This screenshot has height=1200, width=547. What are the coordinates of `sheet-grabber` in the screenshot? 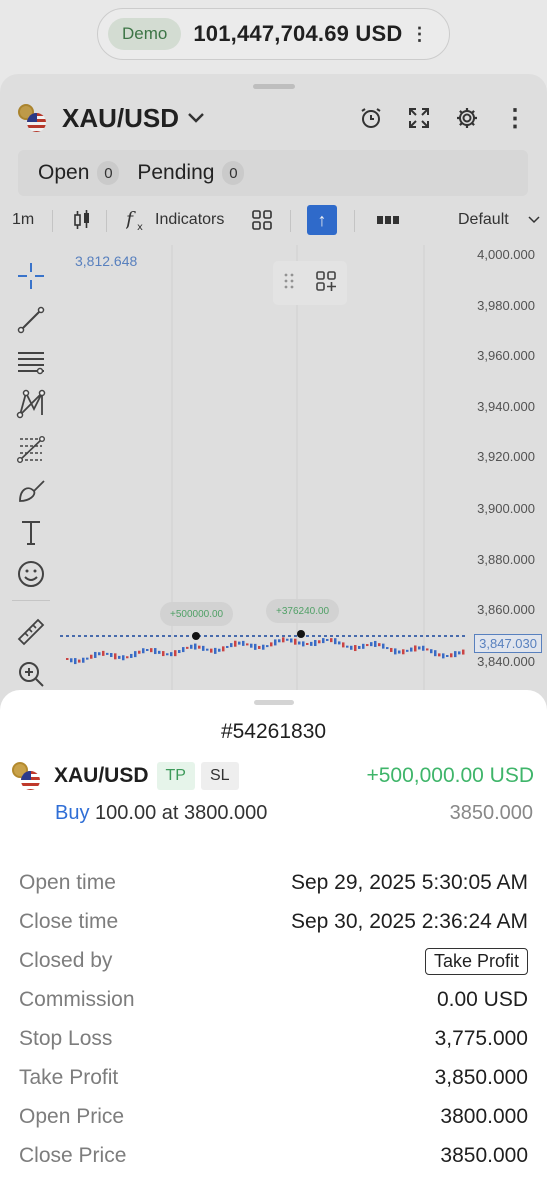 It's located at (274, 702).